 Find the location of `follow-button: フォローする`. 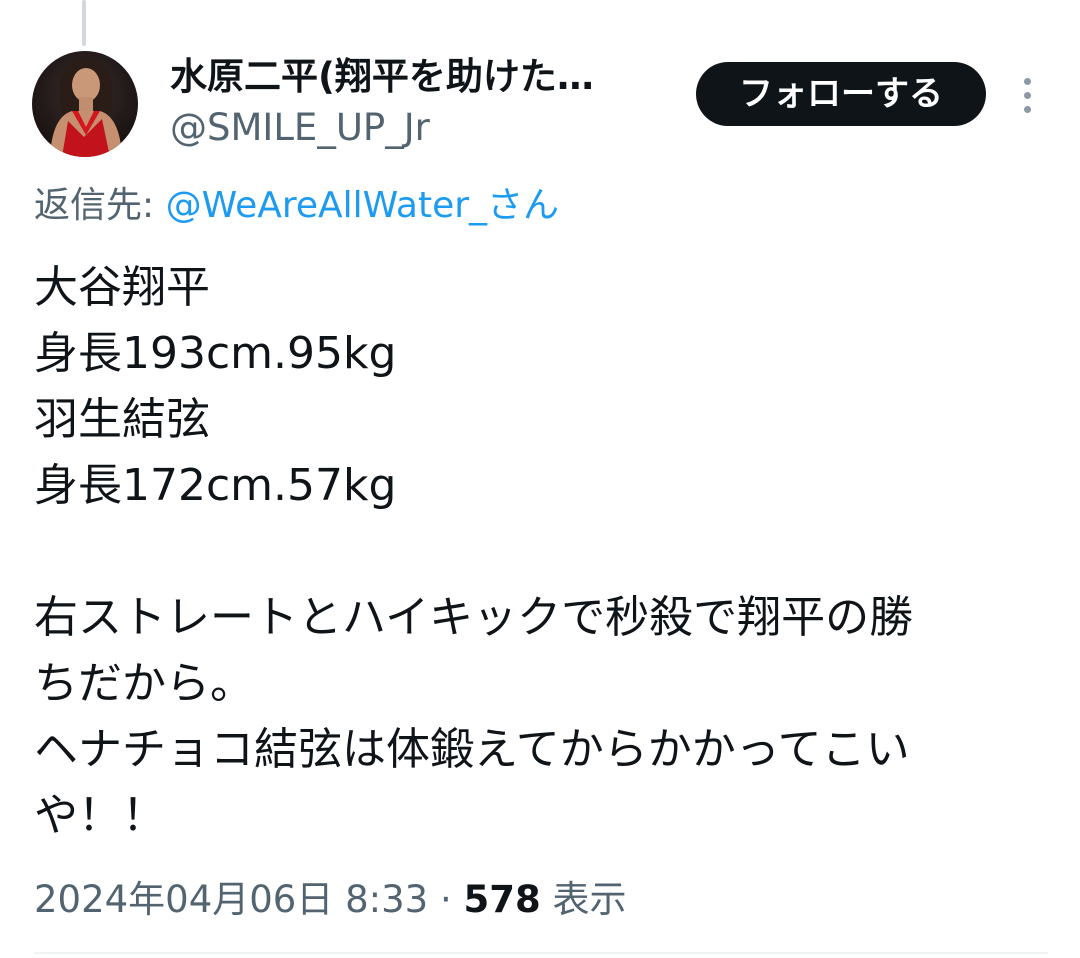

follow-button: フォローする is located at coordinates (841, 94).